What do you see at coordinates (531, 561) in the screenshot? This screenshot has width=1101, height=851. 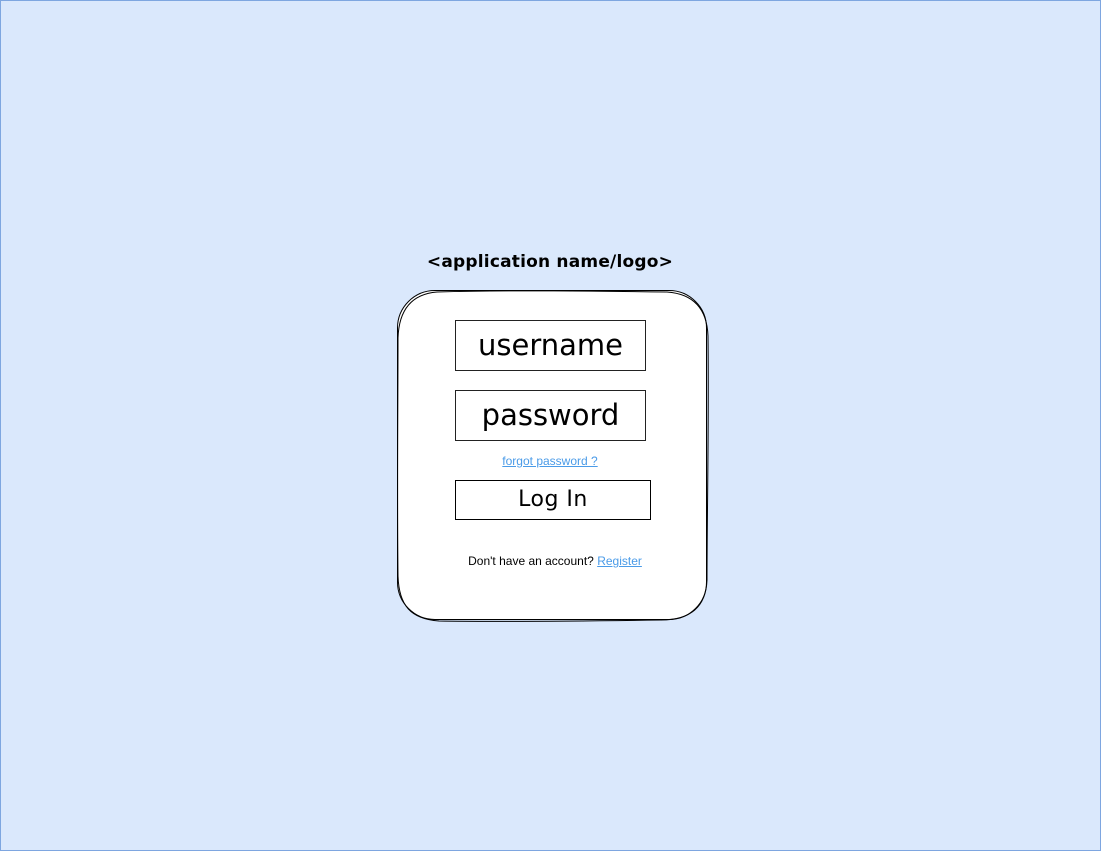 I see `register-prompt-text: Don't have an account?` at bounding box center [531, 561].